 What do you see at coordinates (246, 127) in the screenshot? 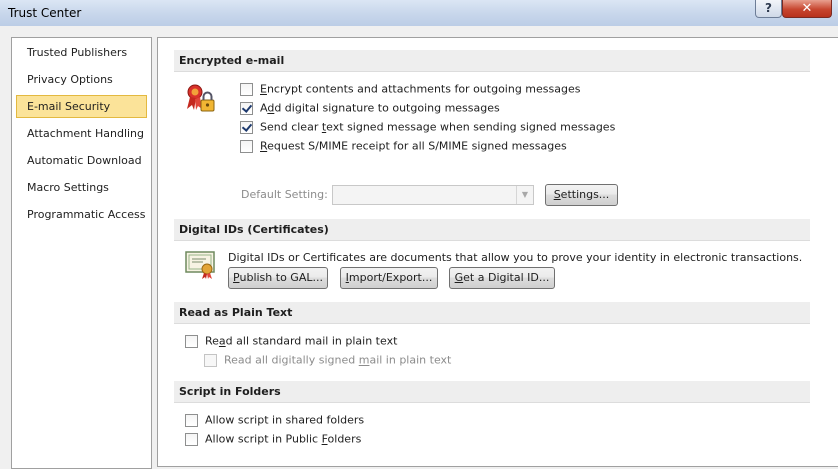
I see `send-clear-text-checkbox` at bounding box center [246, 127].